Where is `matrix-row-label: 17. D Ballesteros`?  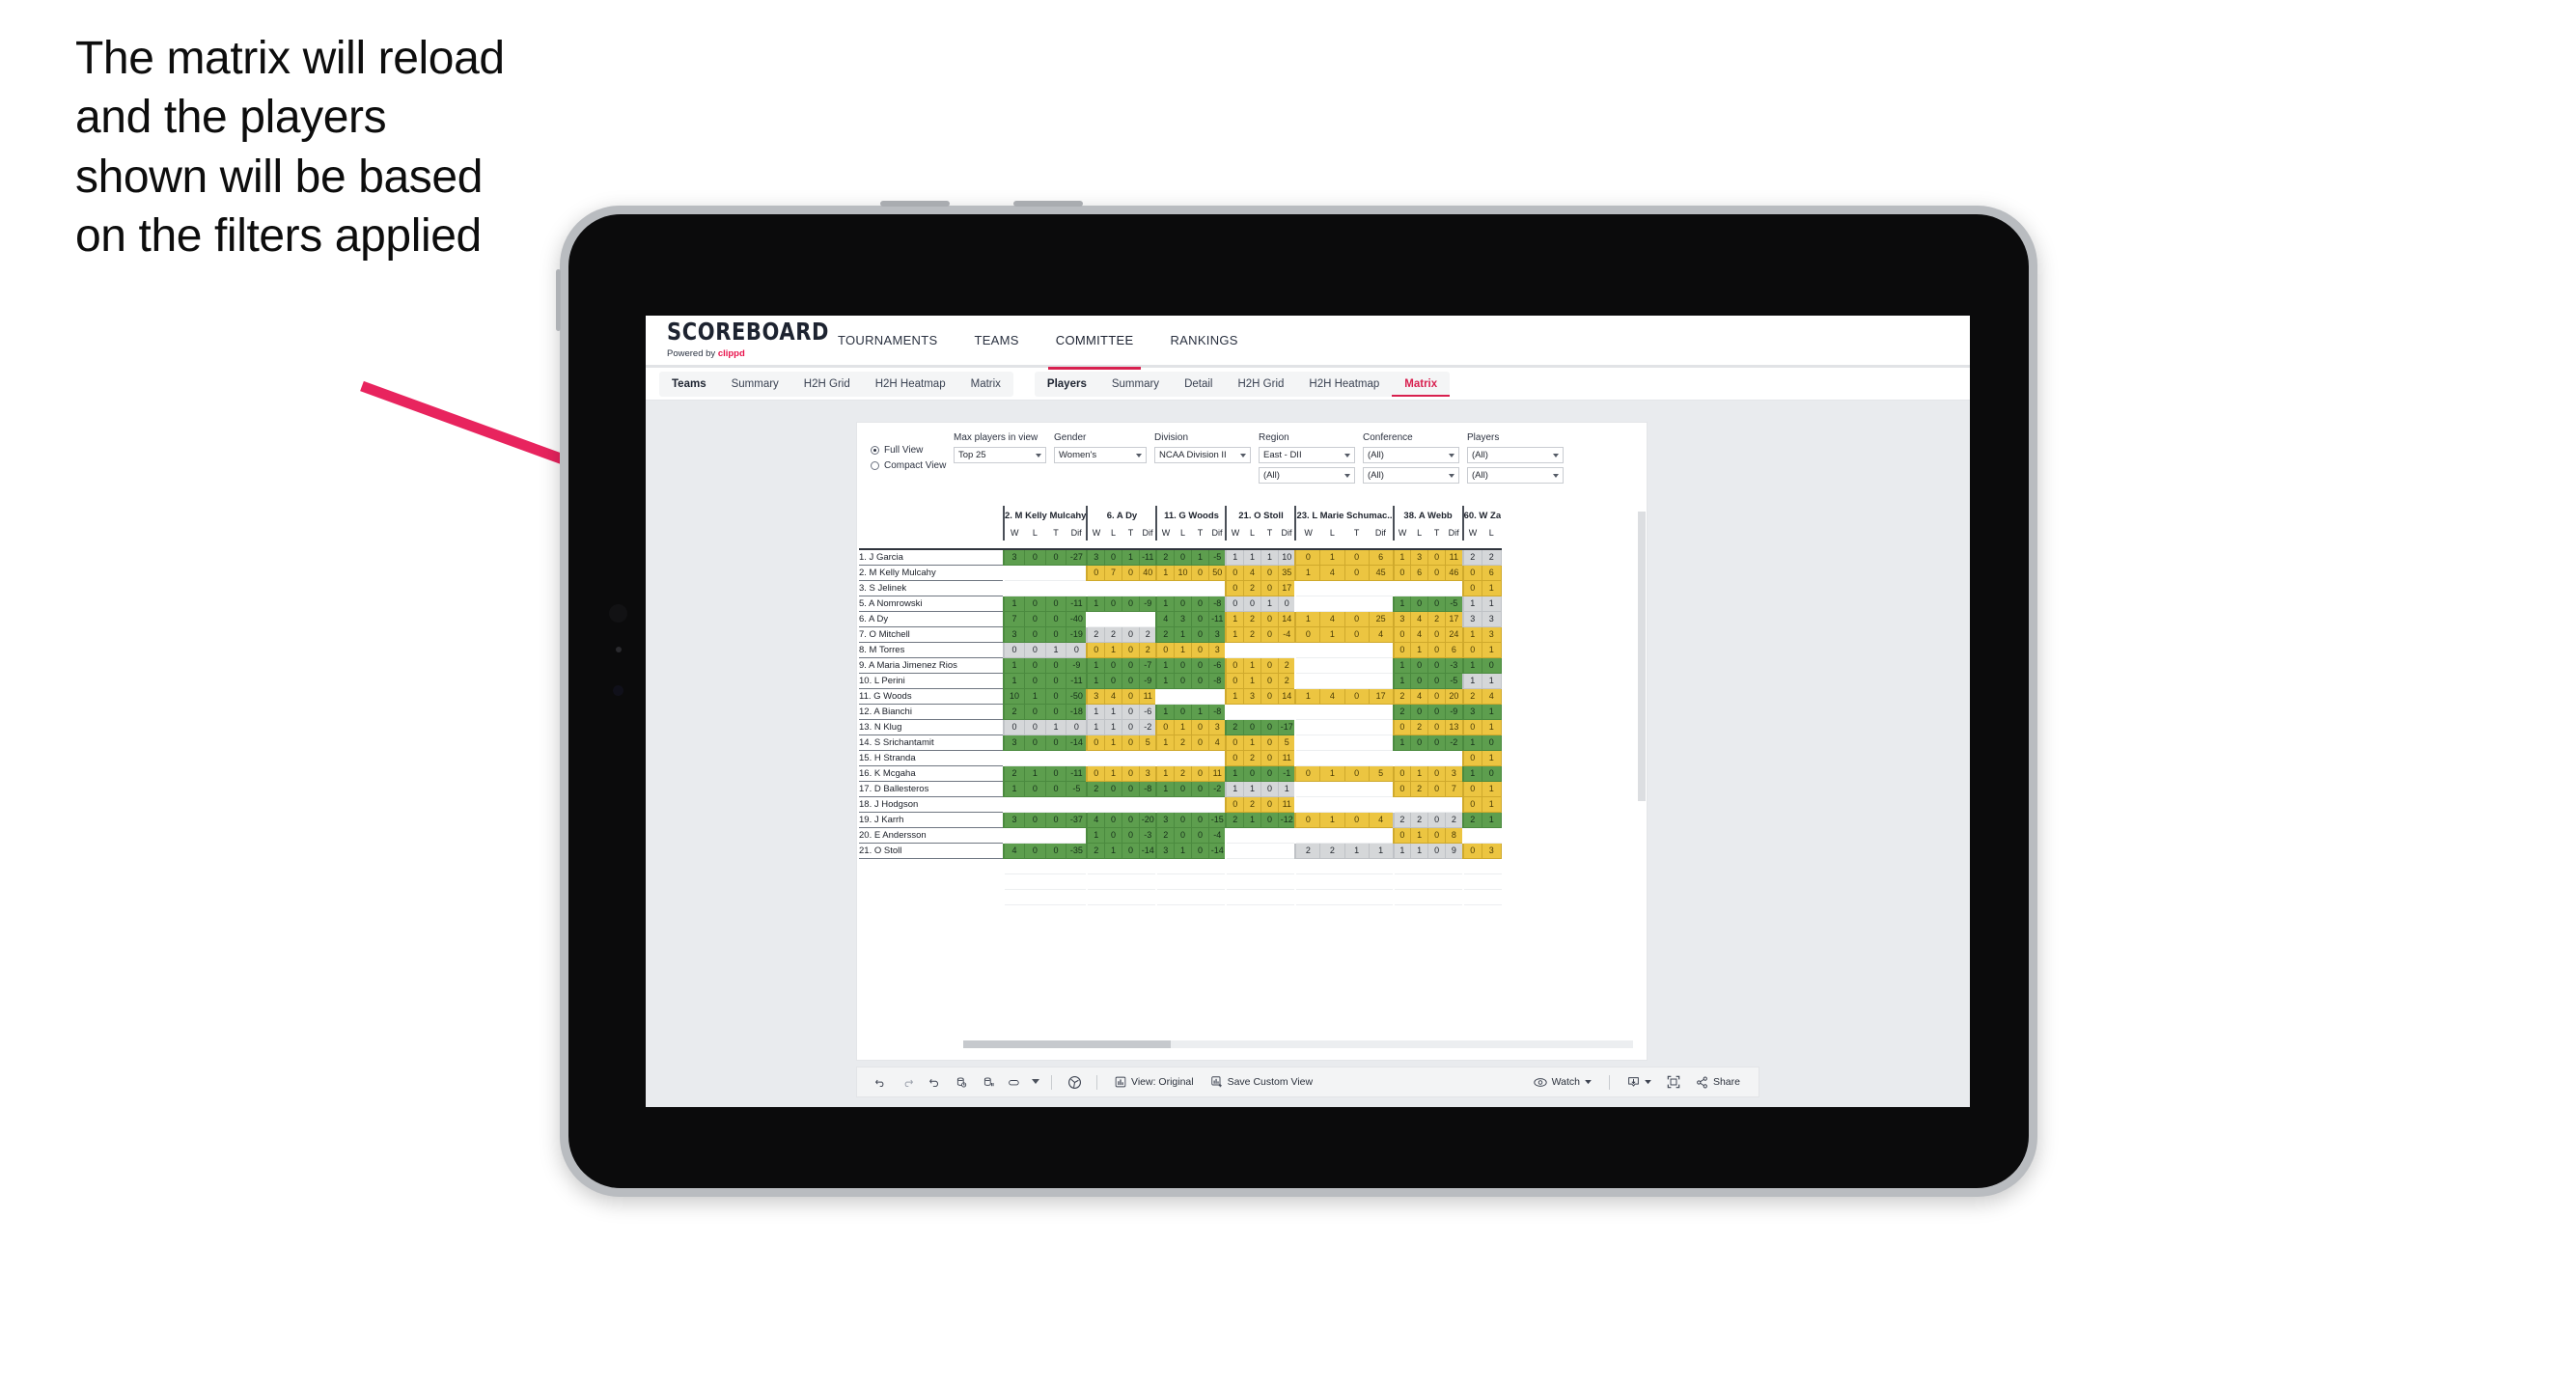 matrix-row-label: 17. D Ballesteros is located at coordinates (931, 788).